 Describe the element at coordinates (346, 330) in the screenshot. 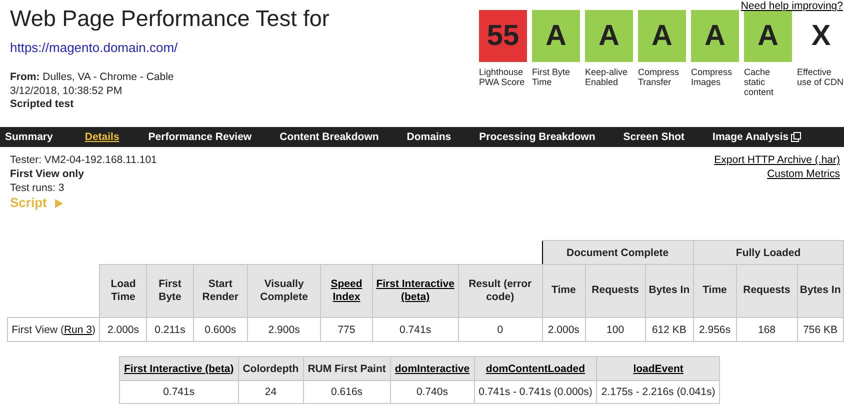

I see `table-cell: 775` at that location.